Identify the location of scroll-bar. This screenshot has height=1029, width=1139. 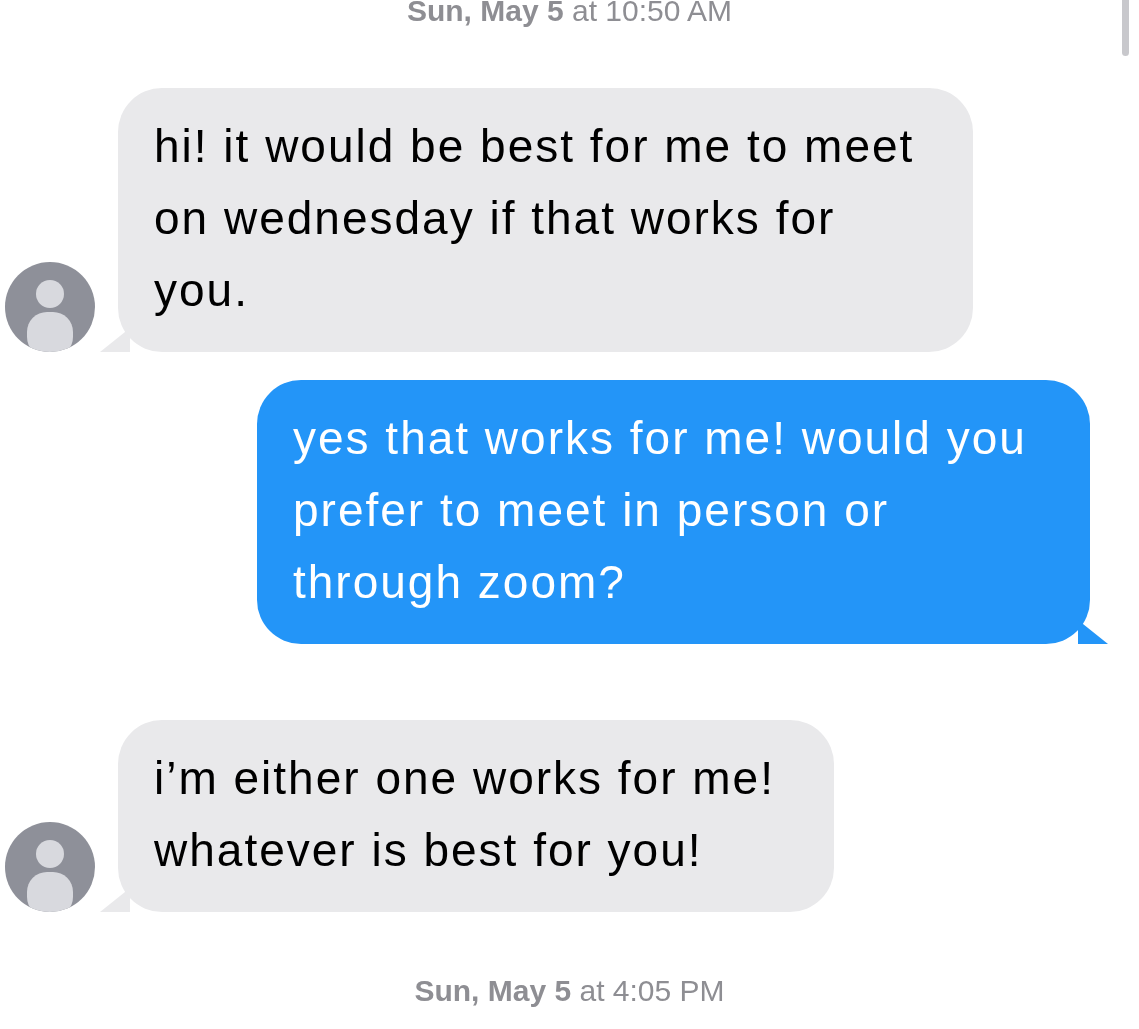
(1125, 28).